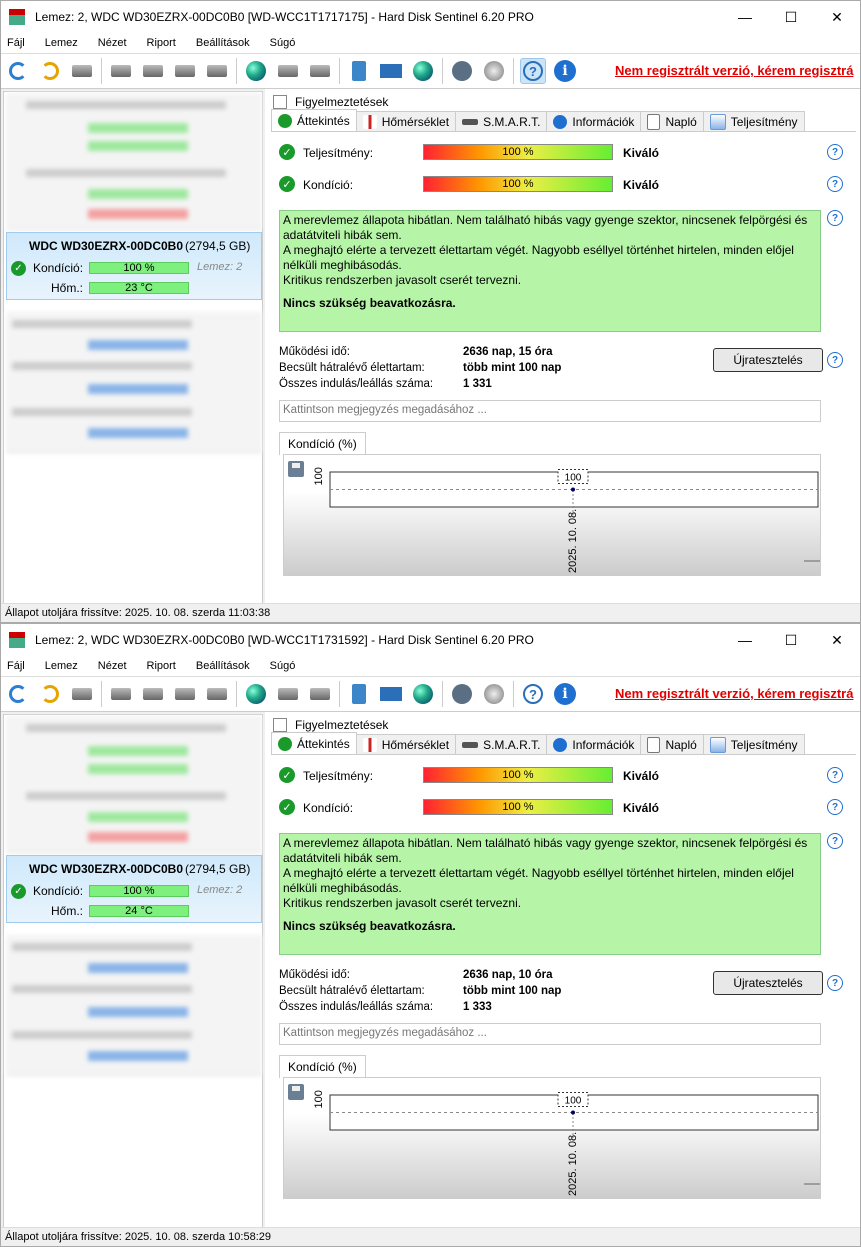  I want to click on server-icon, so click(288, 694).